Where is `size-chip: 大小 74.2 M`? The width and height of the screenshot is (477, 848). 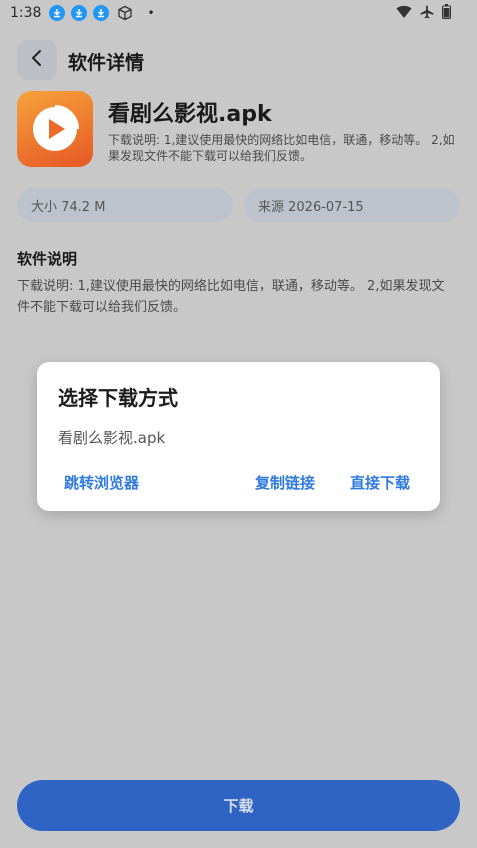 size-chip: 大小 74.2 M is located at coordinates (125, 205).